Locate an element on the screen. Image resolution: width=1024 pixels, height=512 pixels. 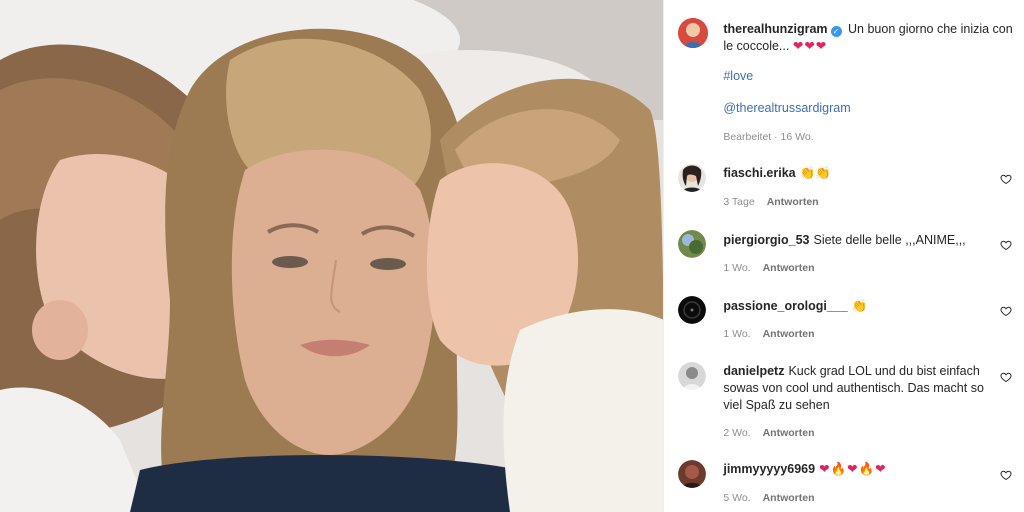
comment-username: jimmyyyyy6969 is located at coordinates (769, 469).